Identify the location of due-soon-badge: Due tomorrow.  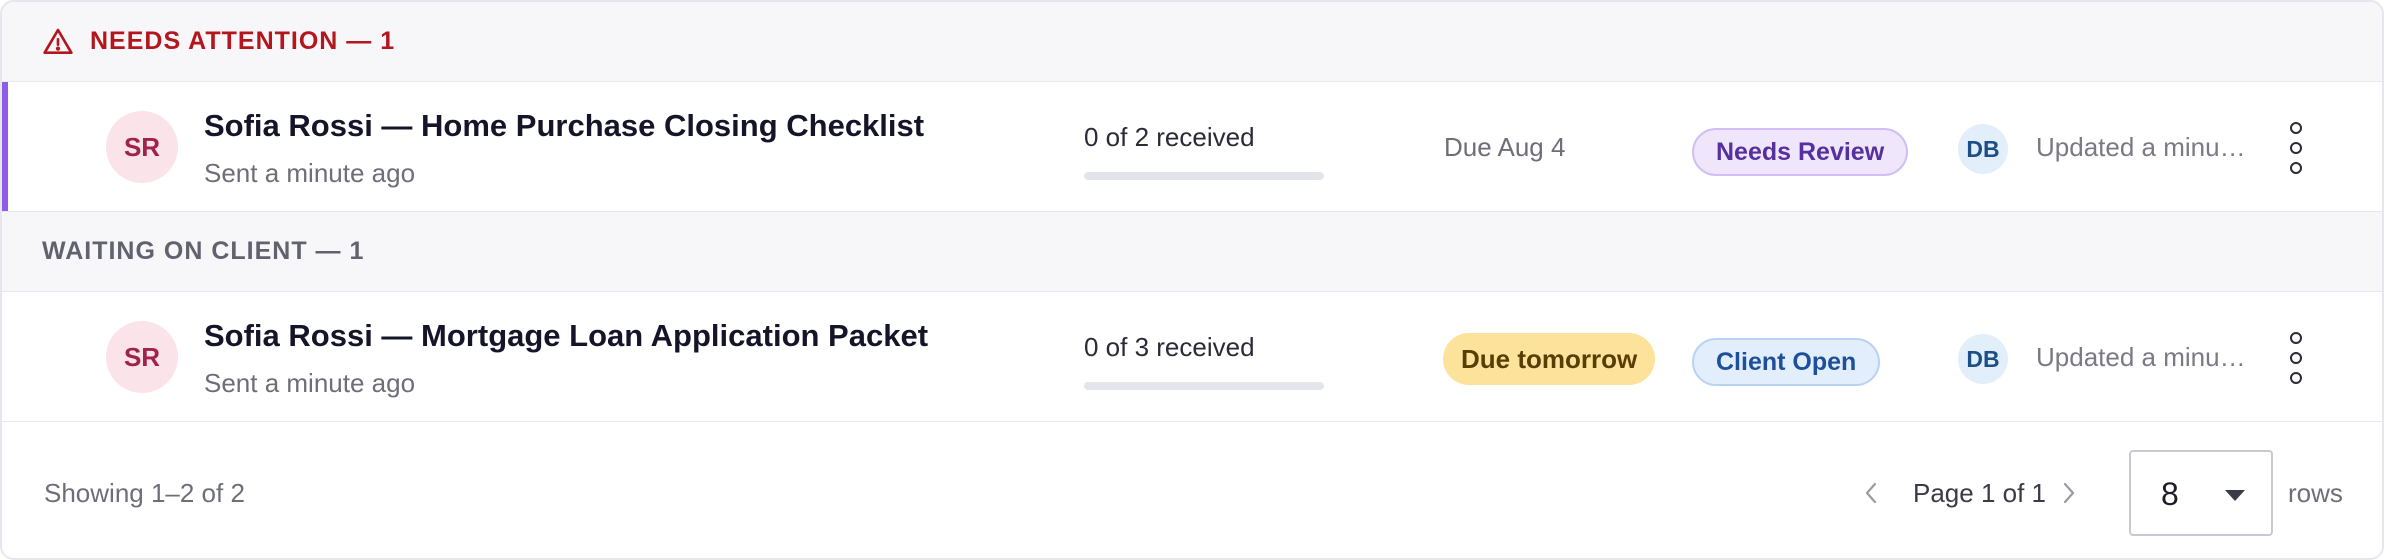
(1549, 359).